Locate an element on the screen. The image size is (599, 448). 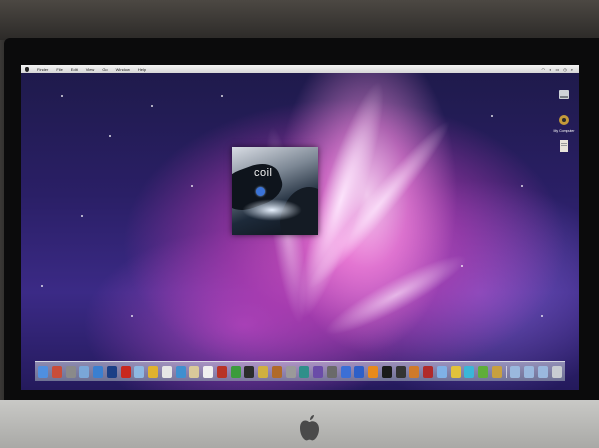
app-icon-orange is located at coordinates (414, 372).